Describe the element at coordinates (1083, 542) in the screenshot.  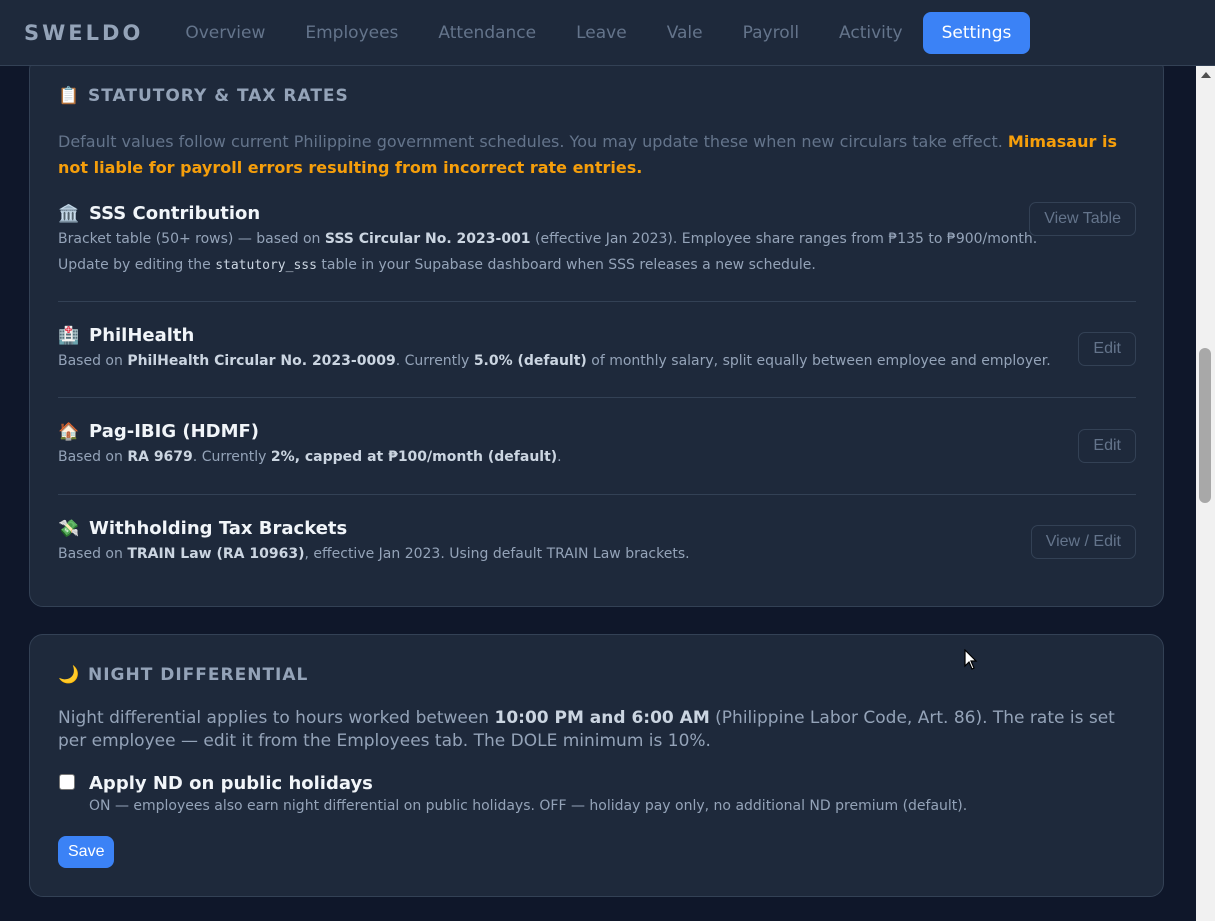
I see `view-edit-tax-brackets-button: View / Edit` at that location.